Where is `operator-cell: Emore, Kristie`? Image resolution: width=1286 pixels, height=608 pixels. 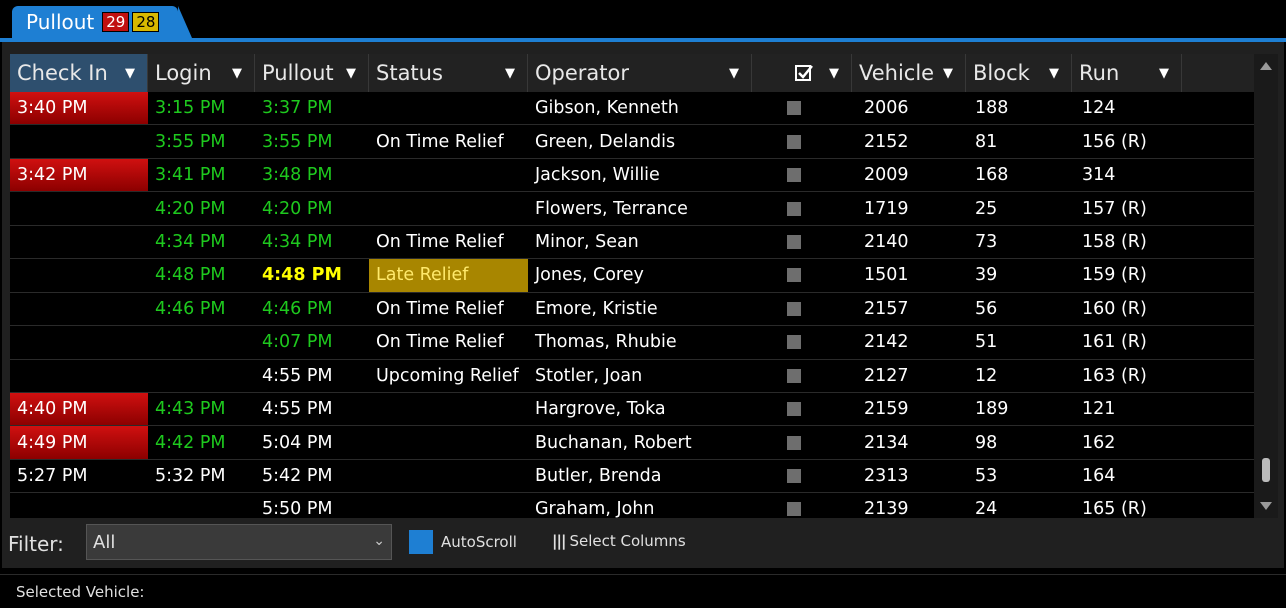
operator-cell: Emore, Kristie is located at coordinates (596, 308).